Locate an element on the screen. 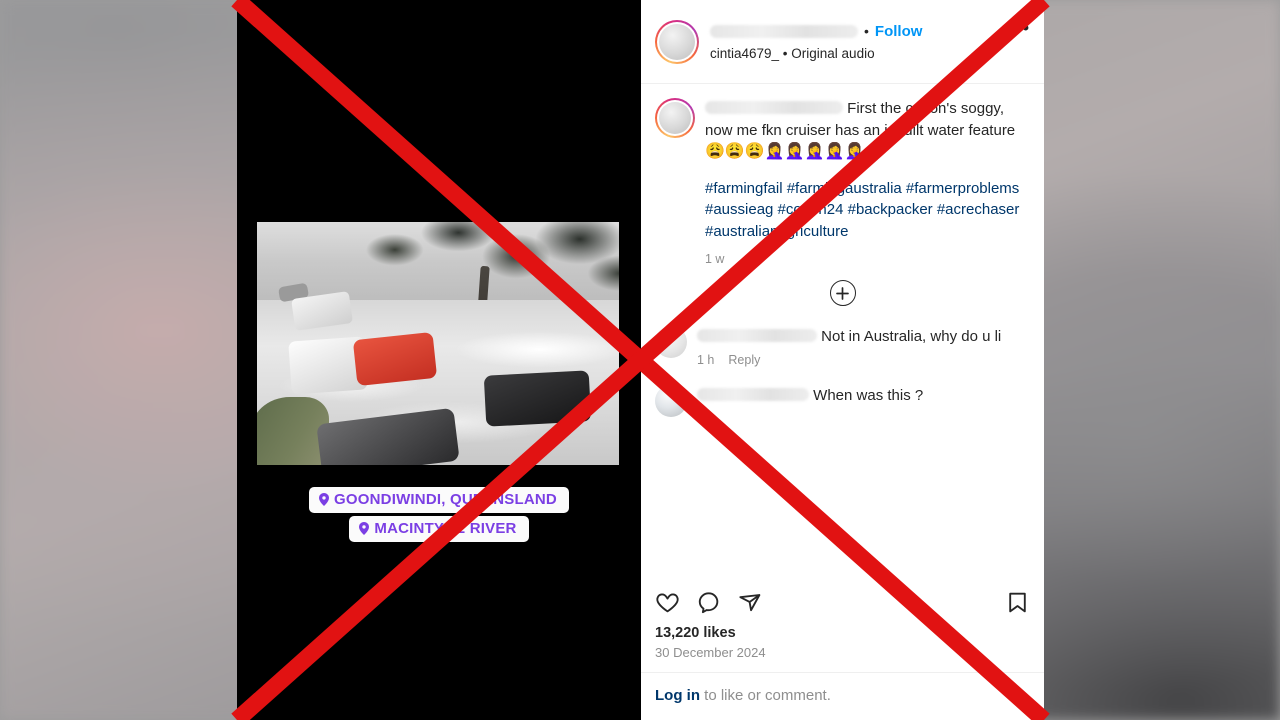 This screenshot has height=720, width=1280. load-more-comments-row is located at coordinates (842, 291).